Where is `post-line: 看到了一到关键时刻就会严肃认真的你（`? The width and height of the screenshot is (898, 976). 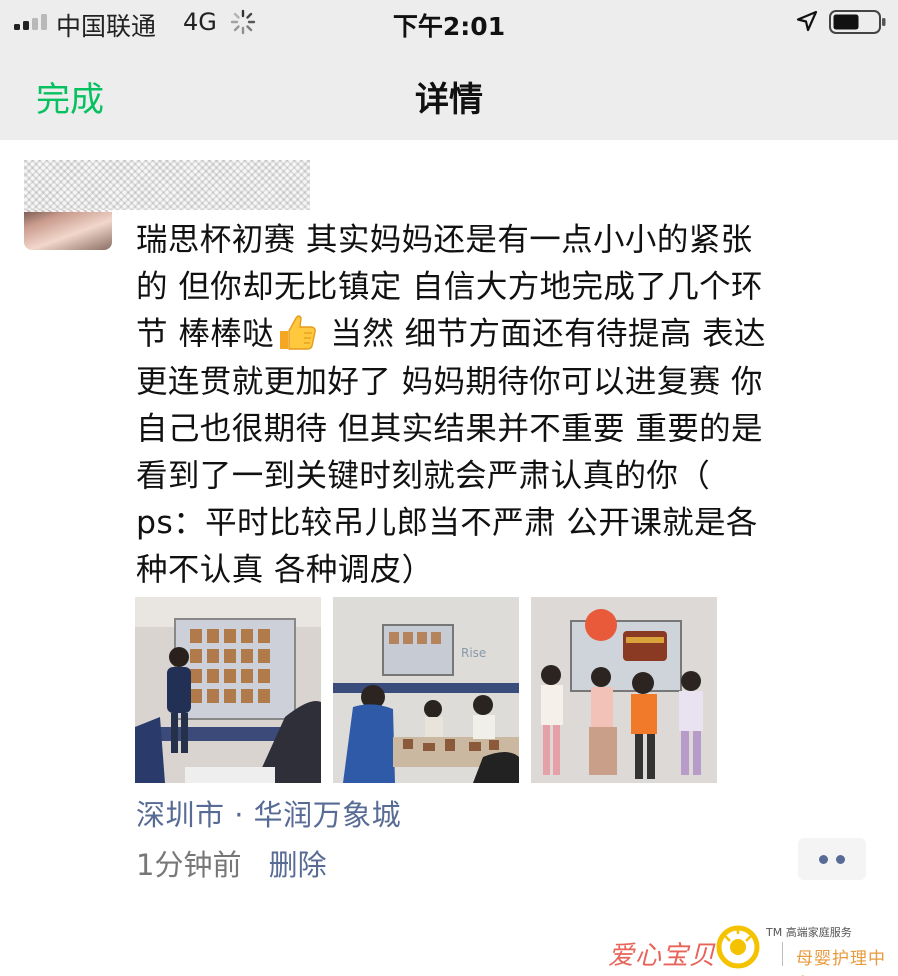 post-line: 看到了一到关键时刻就会严肃认真的你（ is located at coordinates (423, 476).